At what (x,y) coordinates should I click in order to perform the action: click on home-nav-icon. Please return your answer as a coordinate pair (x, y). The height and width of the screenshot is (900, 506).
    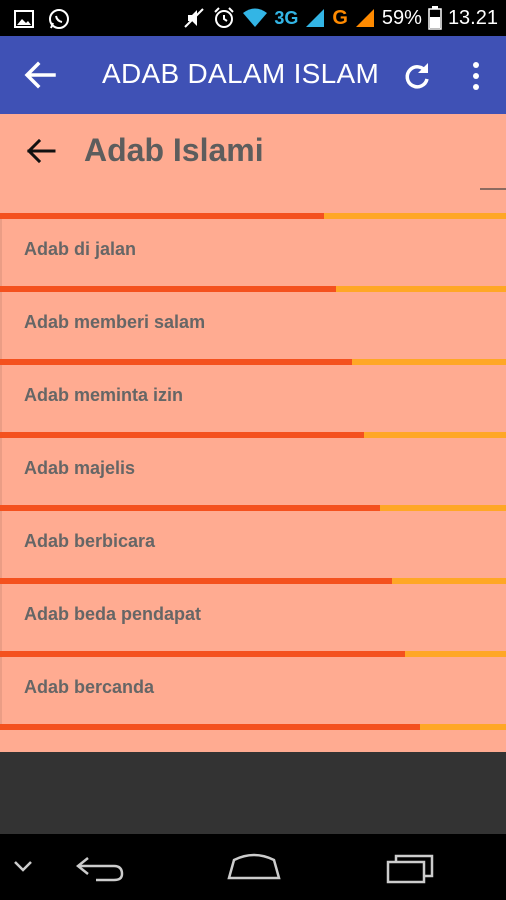
    Looking at the image, I should click on (254, 866).